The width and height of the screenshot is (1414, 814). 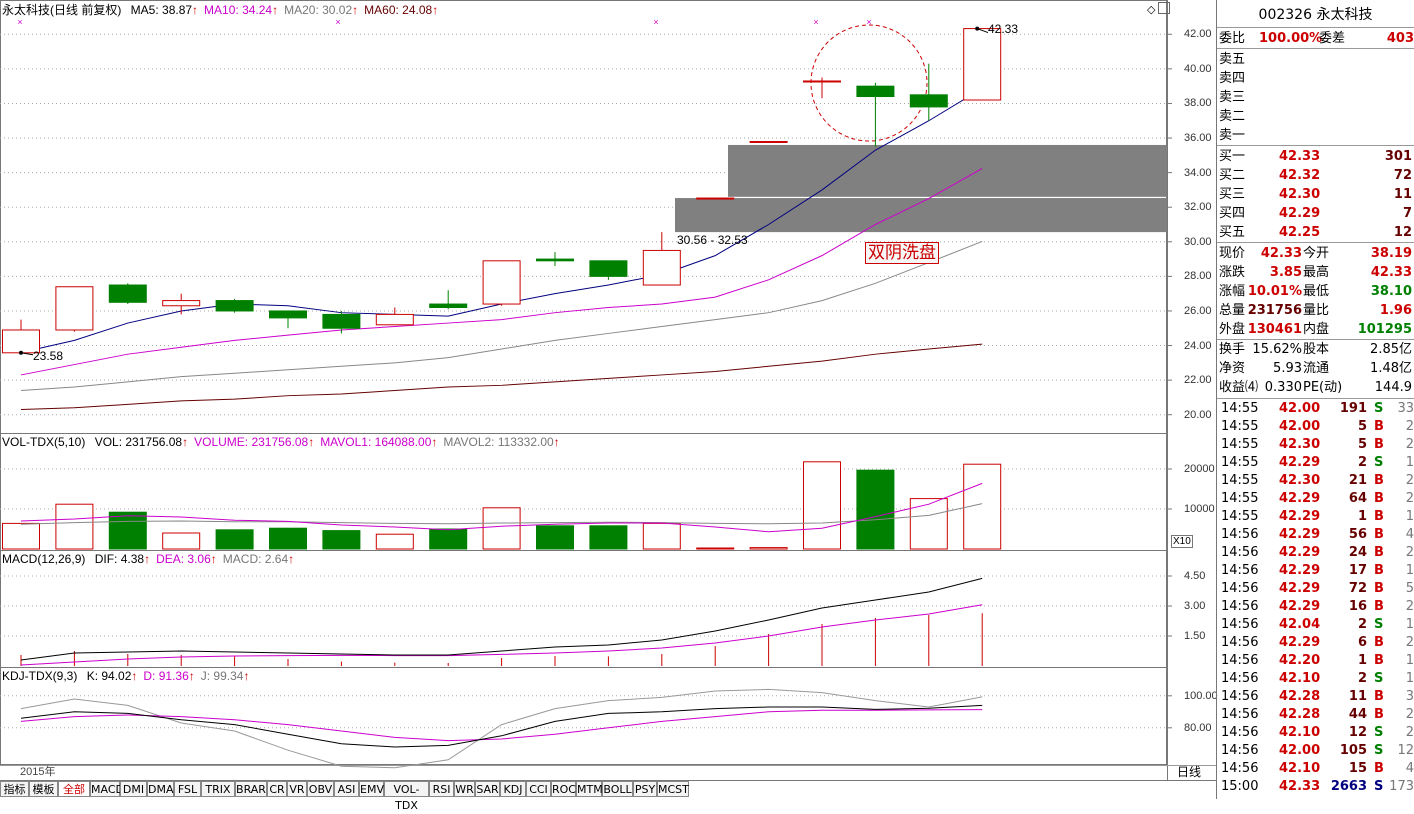 What do you see at coordinates (1315, 116) in the screenshot?
I see `ask-row: 卖二` at bounding box center [1315, 116].